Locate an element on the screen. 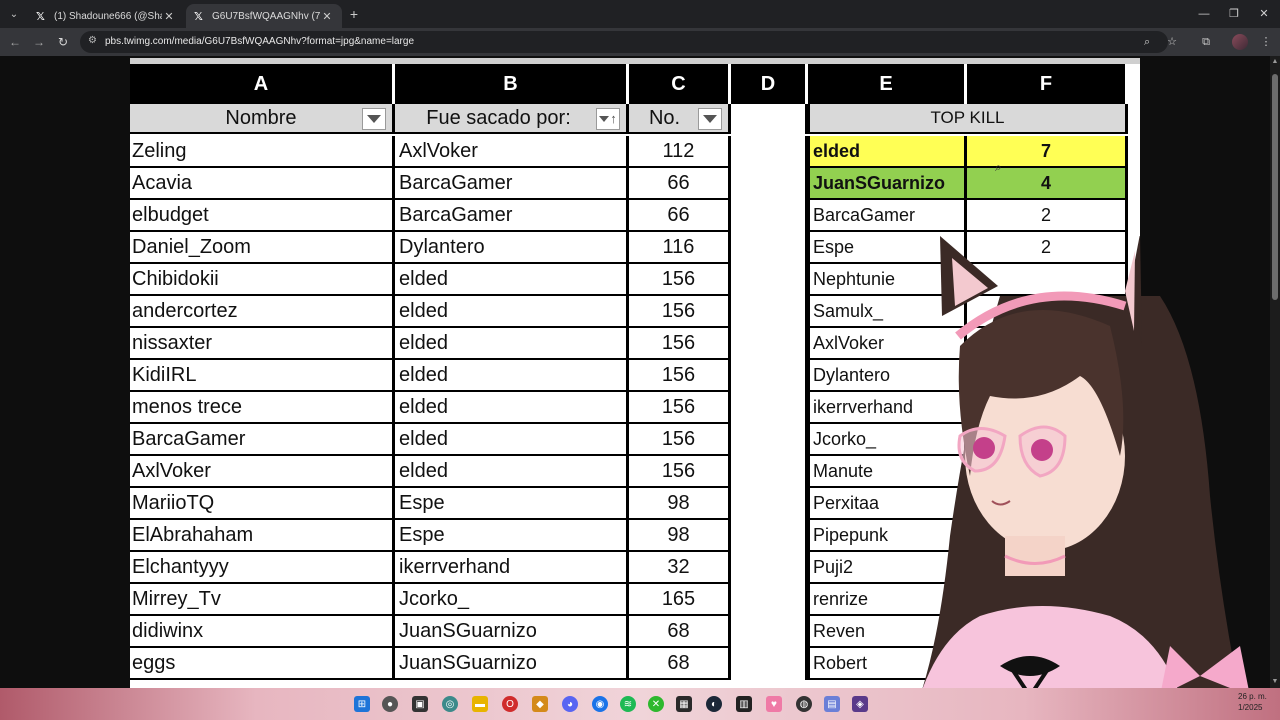 The width and height of the screenshot is (1280, 720). scroll-down-icon: ▼ is located at coordinates (1275, 682).